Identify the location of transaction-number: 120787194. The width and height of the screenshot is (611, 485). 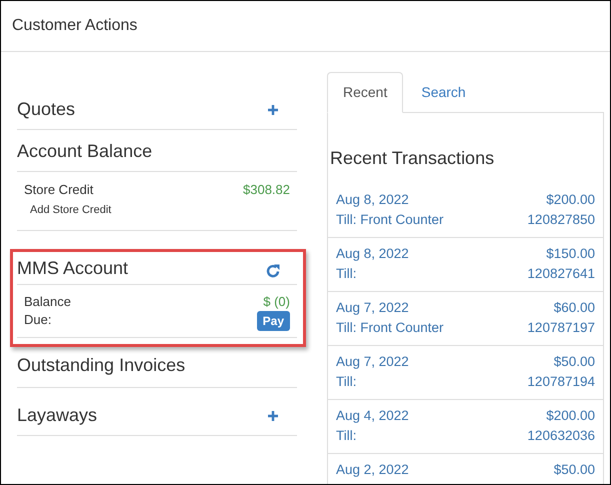
(561, 382).